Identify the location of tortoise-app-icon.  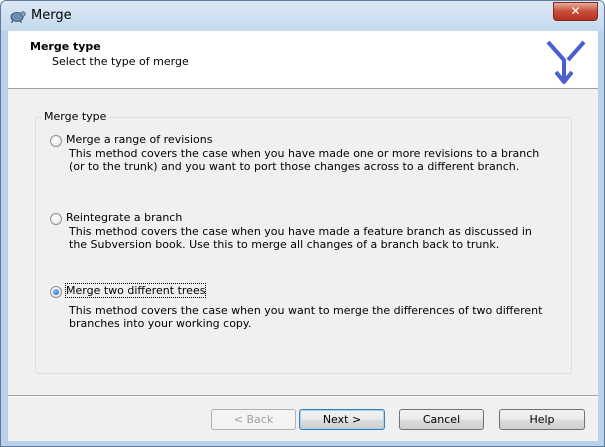
(18, 17).